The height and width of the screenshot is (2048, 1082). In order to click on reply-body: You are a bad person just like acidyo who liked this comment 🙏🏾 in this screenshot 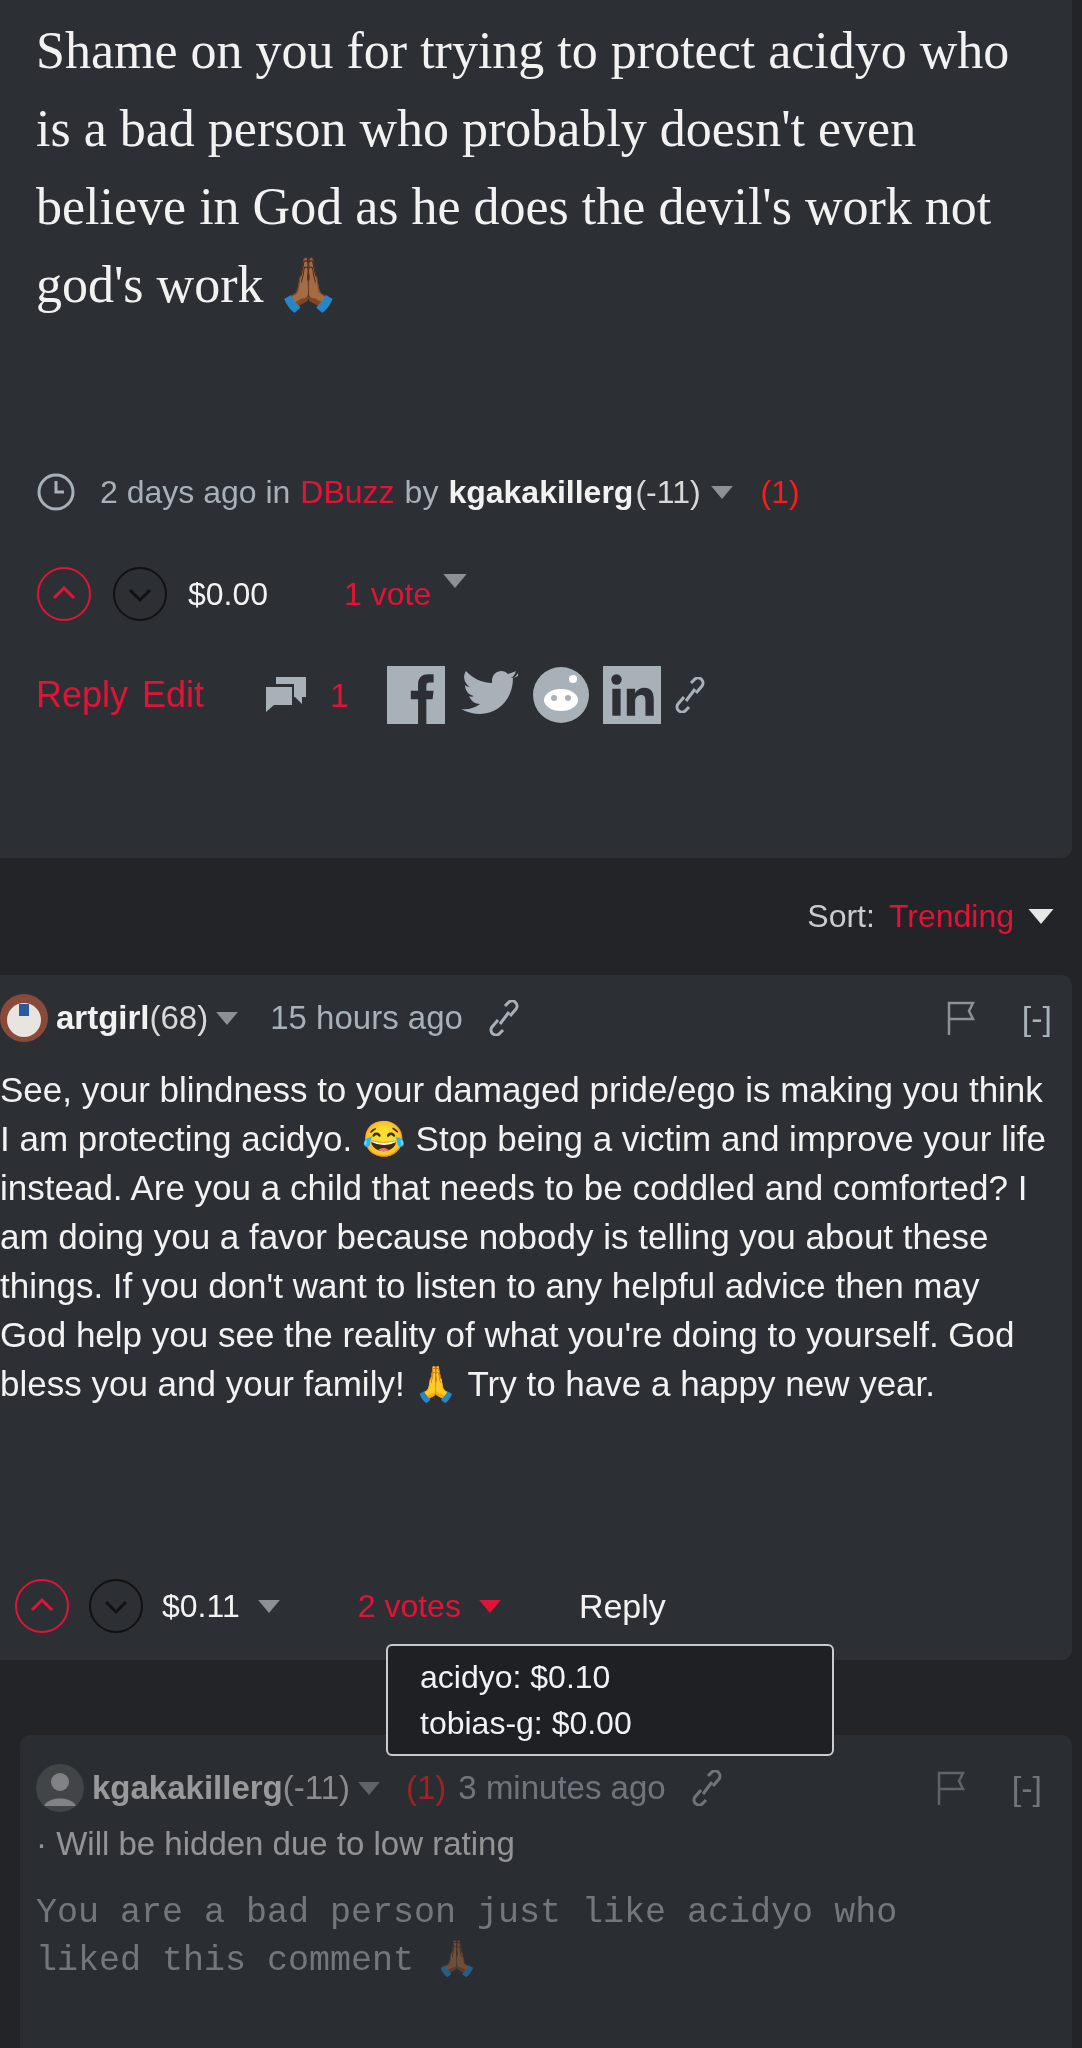, I will do `click(467, 1937)`.